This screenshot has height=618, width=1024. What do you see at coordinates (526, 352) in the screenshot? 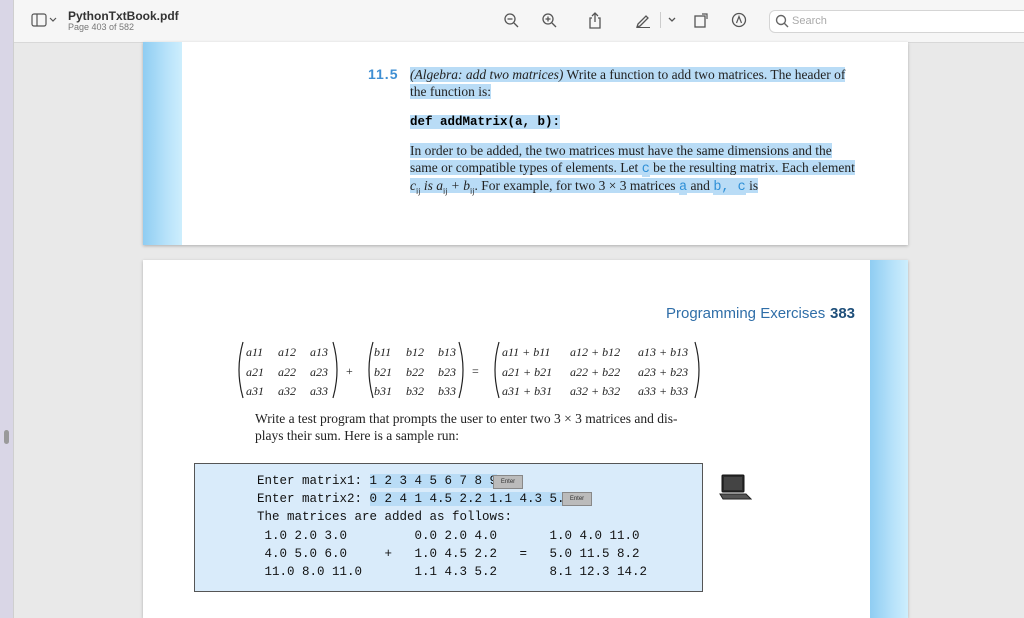
I see `matrix-cell: a11 + b11` at bounding box center [526, 352].